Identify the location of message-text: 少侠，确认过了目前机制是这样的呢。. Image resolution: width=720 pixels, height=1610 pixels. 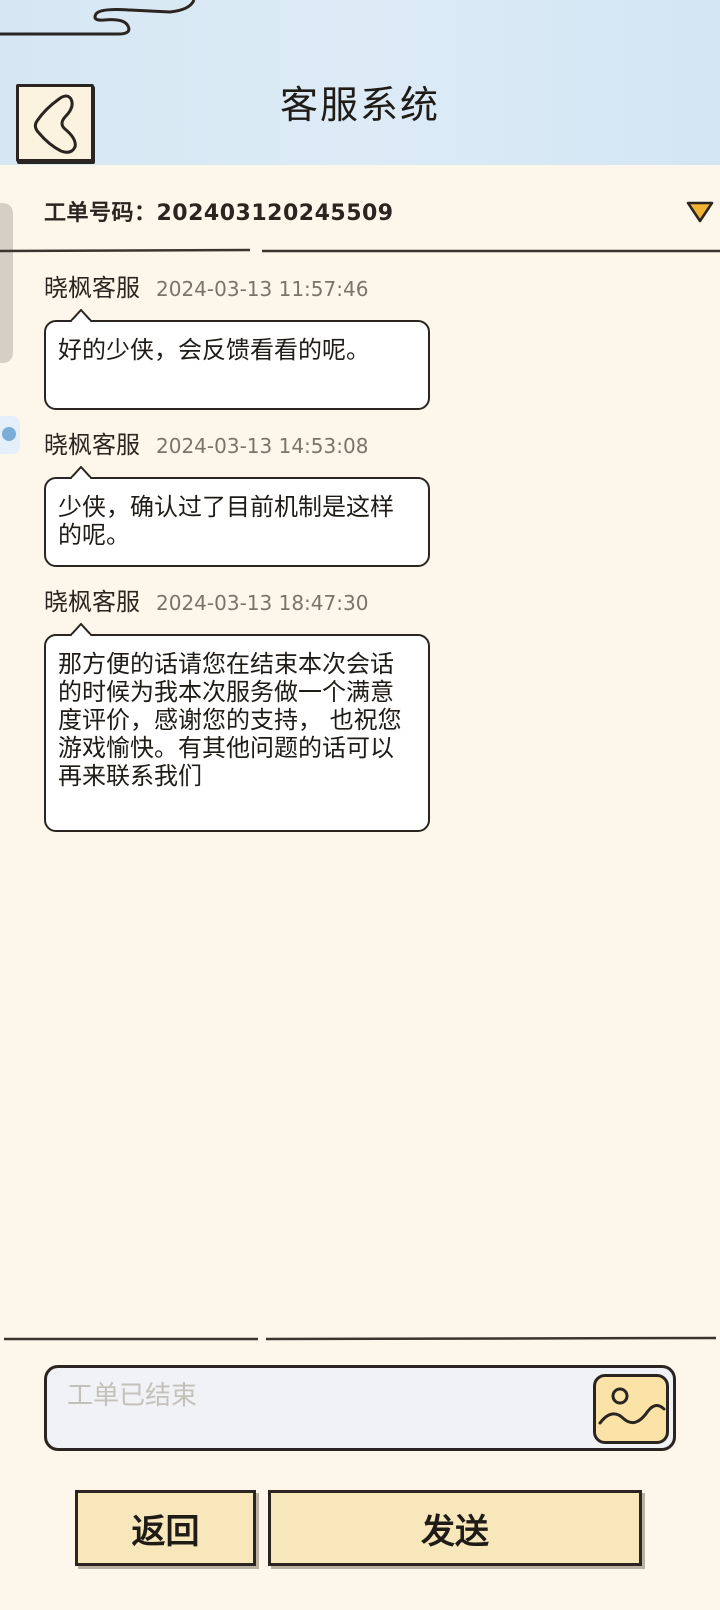
(226, 521).